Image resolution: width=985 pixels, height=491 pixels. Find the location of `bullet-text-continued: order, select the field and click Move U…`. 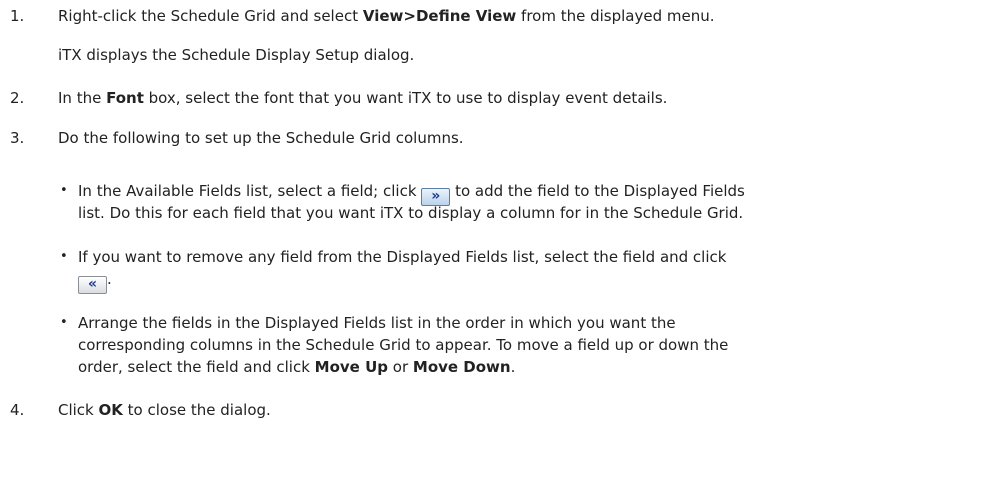

bullet-text-continued: order, select the field and click Move U… is located at coordinates (297, 367).